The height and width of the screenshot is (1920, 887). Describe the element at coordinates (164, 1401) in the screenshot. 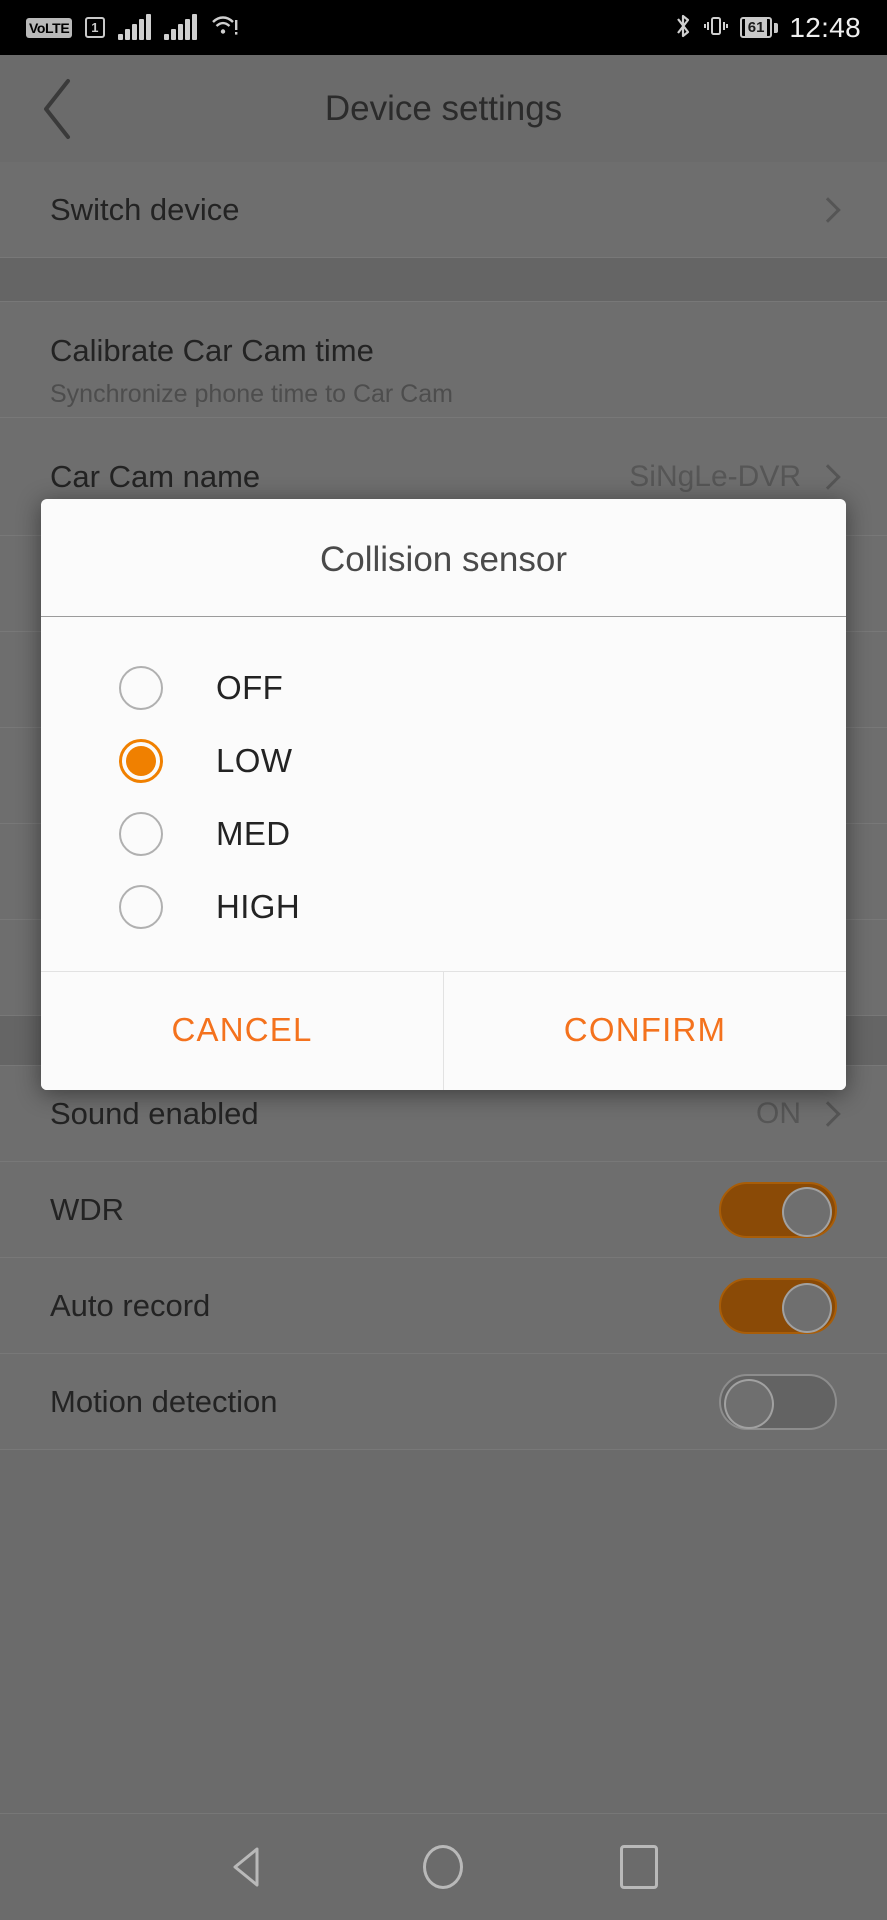

I see `row-title: Motion detection` at that location.